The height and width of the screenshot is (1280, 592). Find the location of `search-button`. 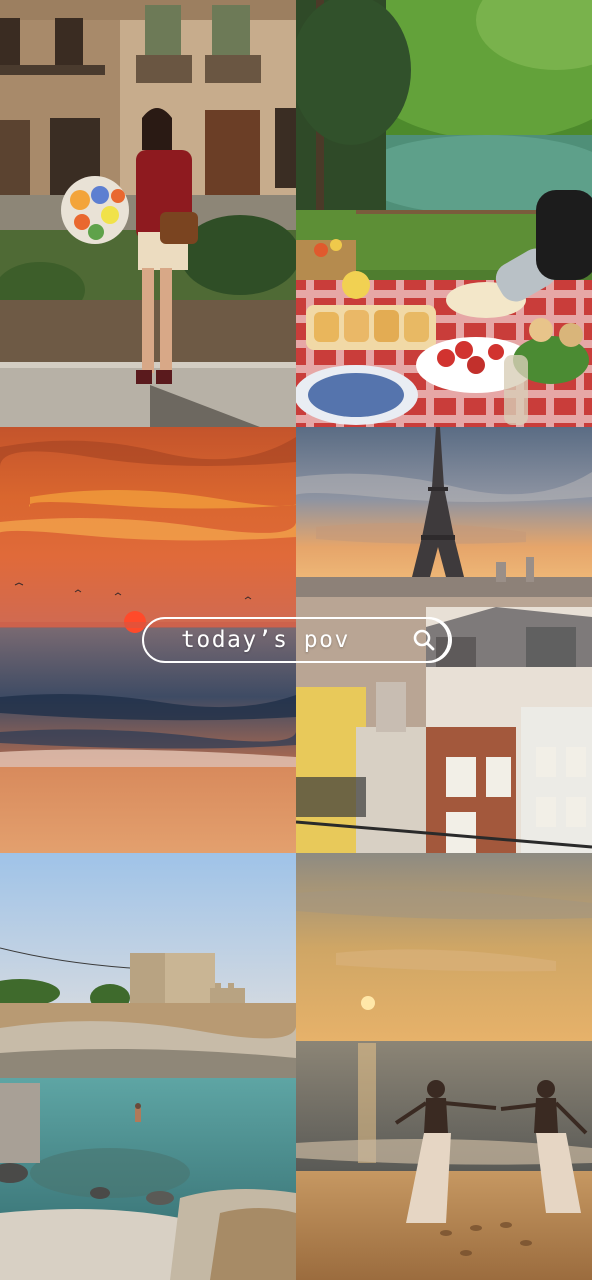

search-button is located at coordinates (425, 640).